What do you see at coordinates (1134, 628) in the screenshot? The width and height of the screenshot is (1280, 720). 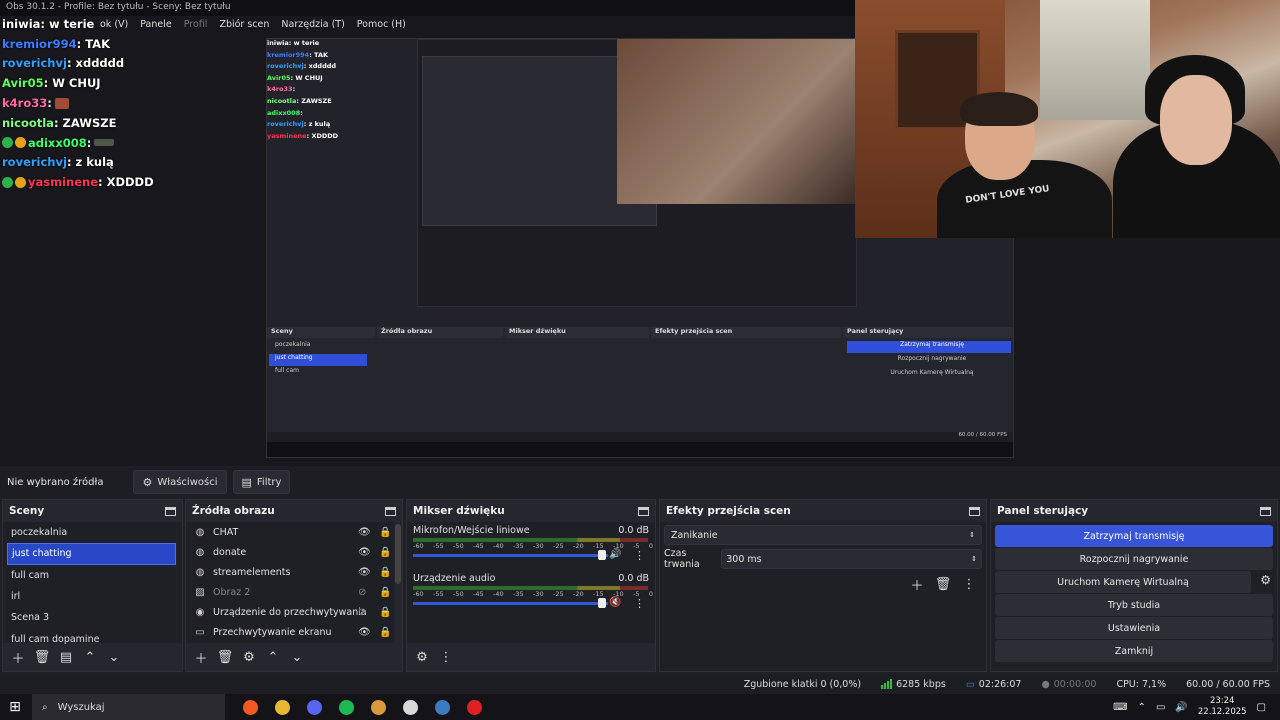 I see `control-button: Ustawienia` at bounding box center [1134, 628].